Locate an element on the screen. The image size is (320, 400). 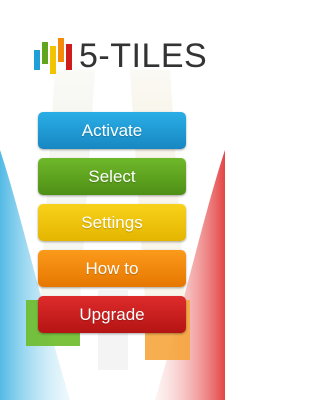
app-logo: 5-TILES is located at coordinates (120, 56).